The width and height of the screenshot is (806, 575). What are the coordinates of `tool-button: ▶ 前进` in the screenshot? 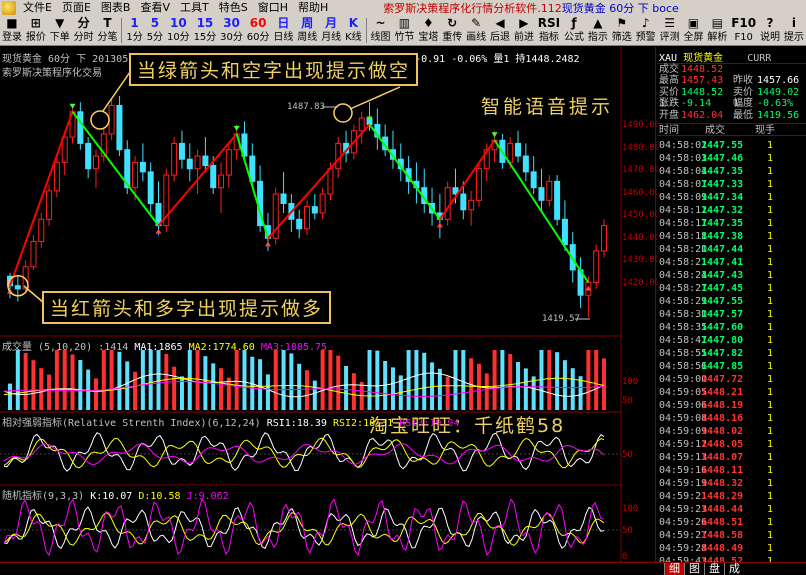 It's located at (524, 30).